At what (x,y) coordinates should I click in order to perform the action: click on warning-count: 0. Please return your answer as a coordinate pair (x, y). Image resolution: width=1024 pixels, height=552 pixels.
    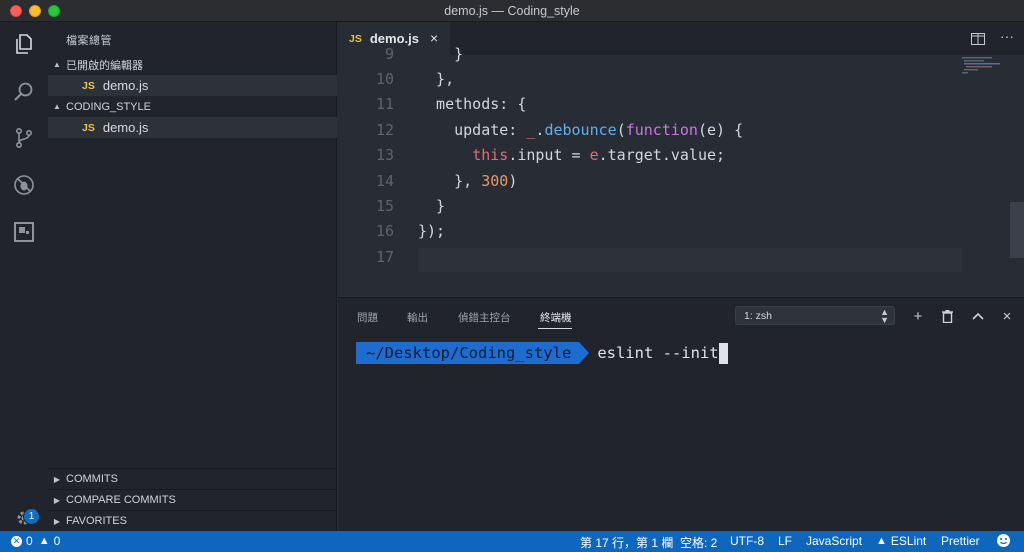
    Looking at the image, I should click on (57, 541).